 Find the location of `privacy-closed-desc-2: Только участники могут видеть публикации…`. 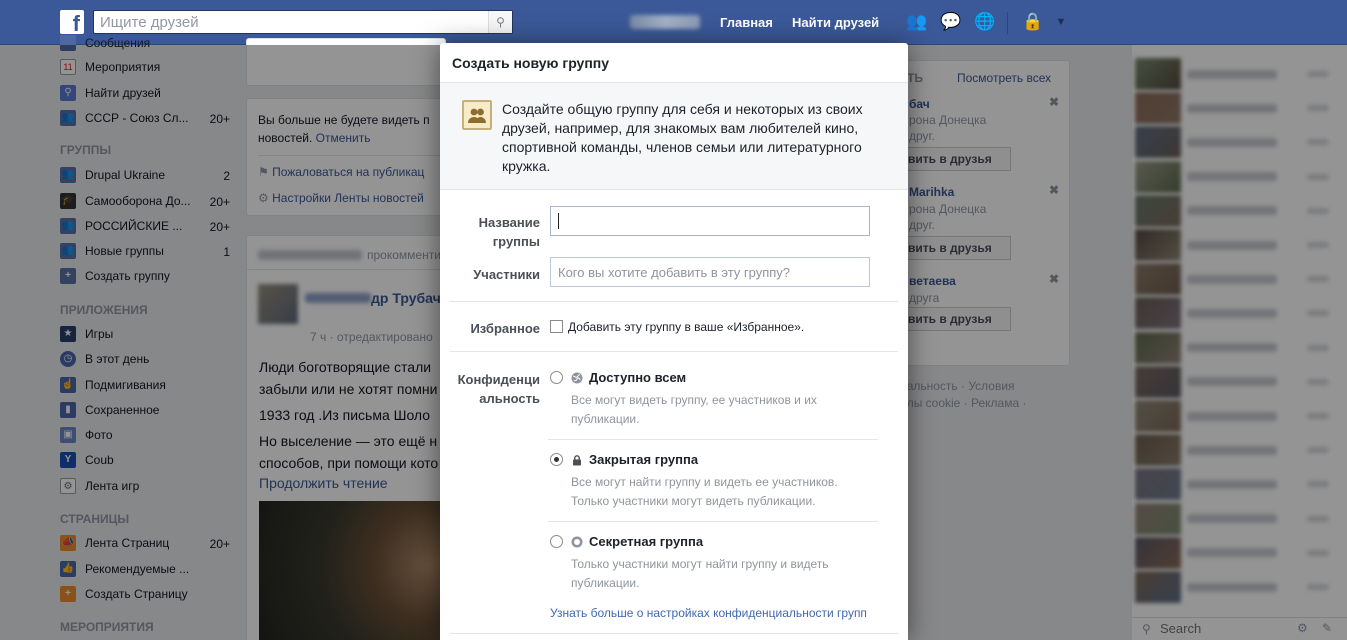

privacy-closed-desc-2: Только участники могут видеть публикации… is located at coordinates (693, 501).